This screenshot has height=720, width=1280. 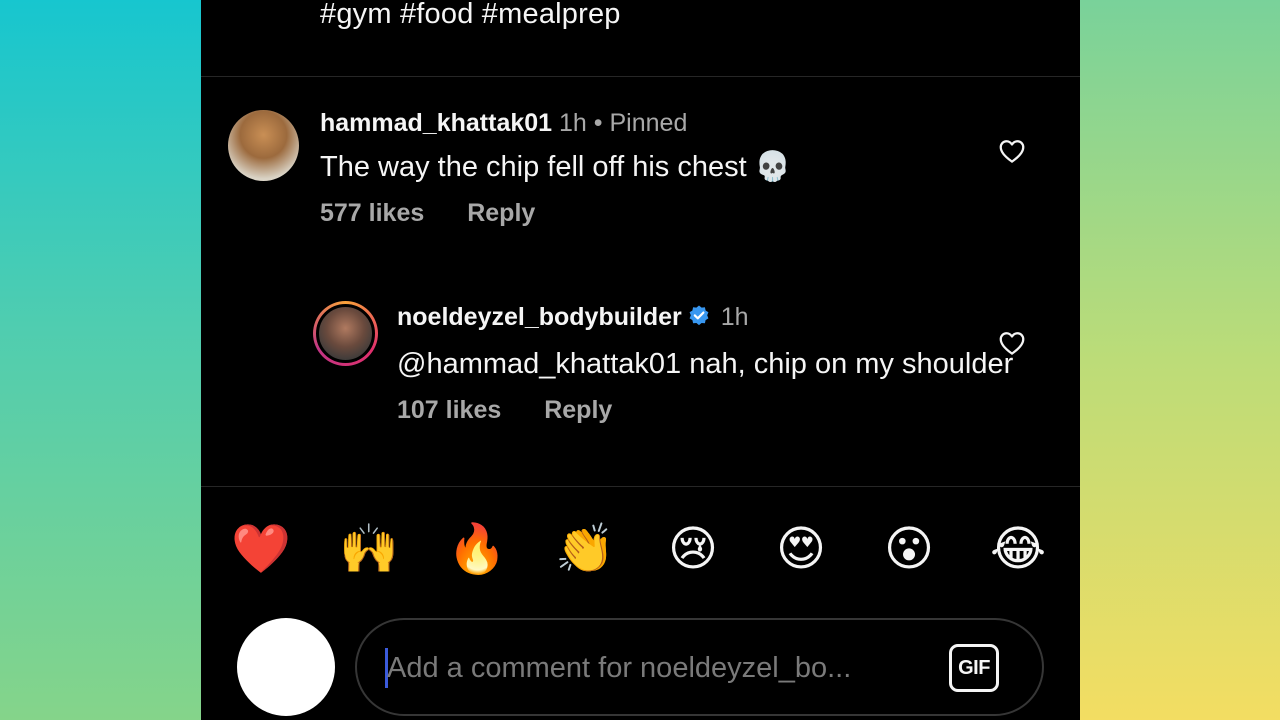 What do you see at coordinates (286, 667) in the screenshot?
I see `current-user-avatar` at bounding box center [286, 667].